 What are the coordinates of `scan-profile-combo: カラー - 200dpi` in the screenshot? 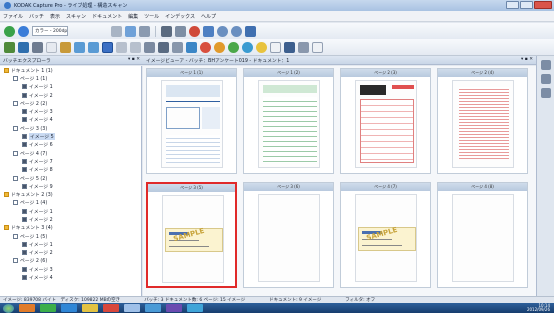 It's located at (50, 31).